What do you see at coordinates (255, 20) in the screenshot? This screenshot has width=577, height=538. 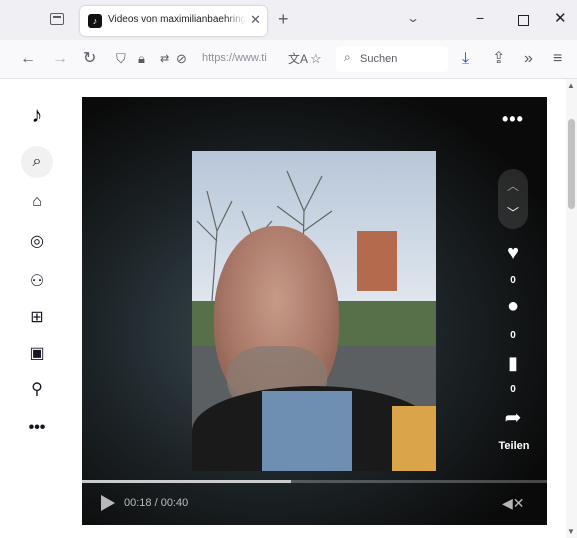 I see `tab-close-icon: ✕` at bounding box center [255, 20].